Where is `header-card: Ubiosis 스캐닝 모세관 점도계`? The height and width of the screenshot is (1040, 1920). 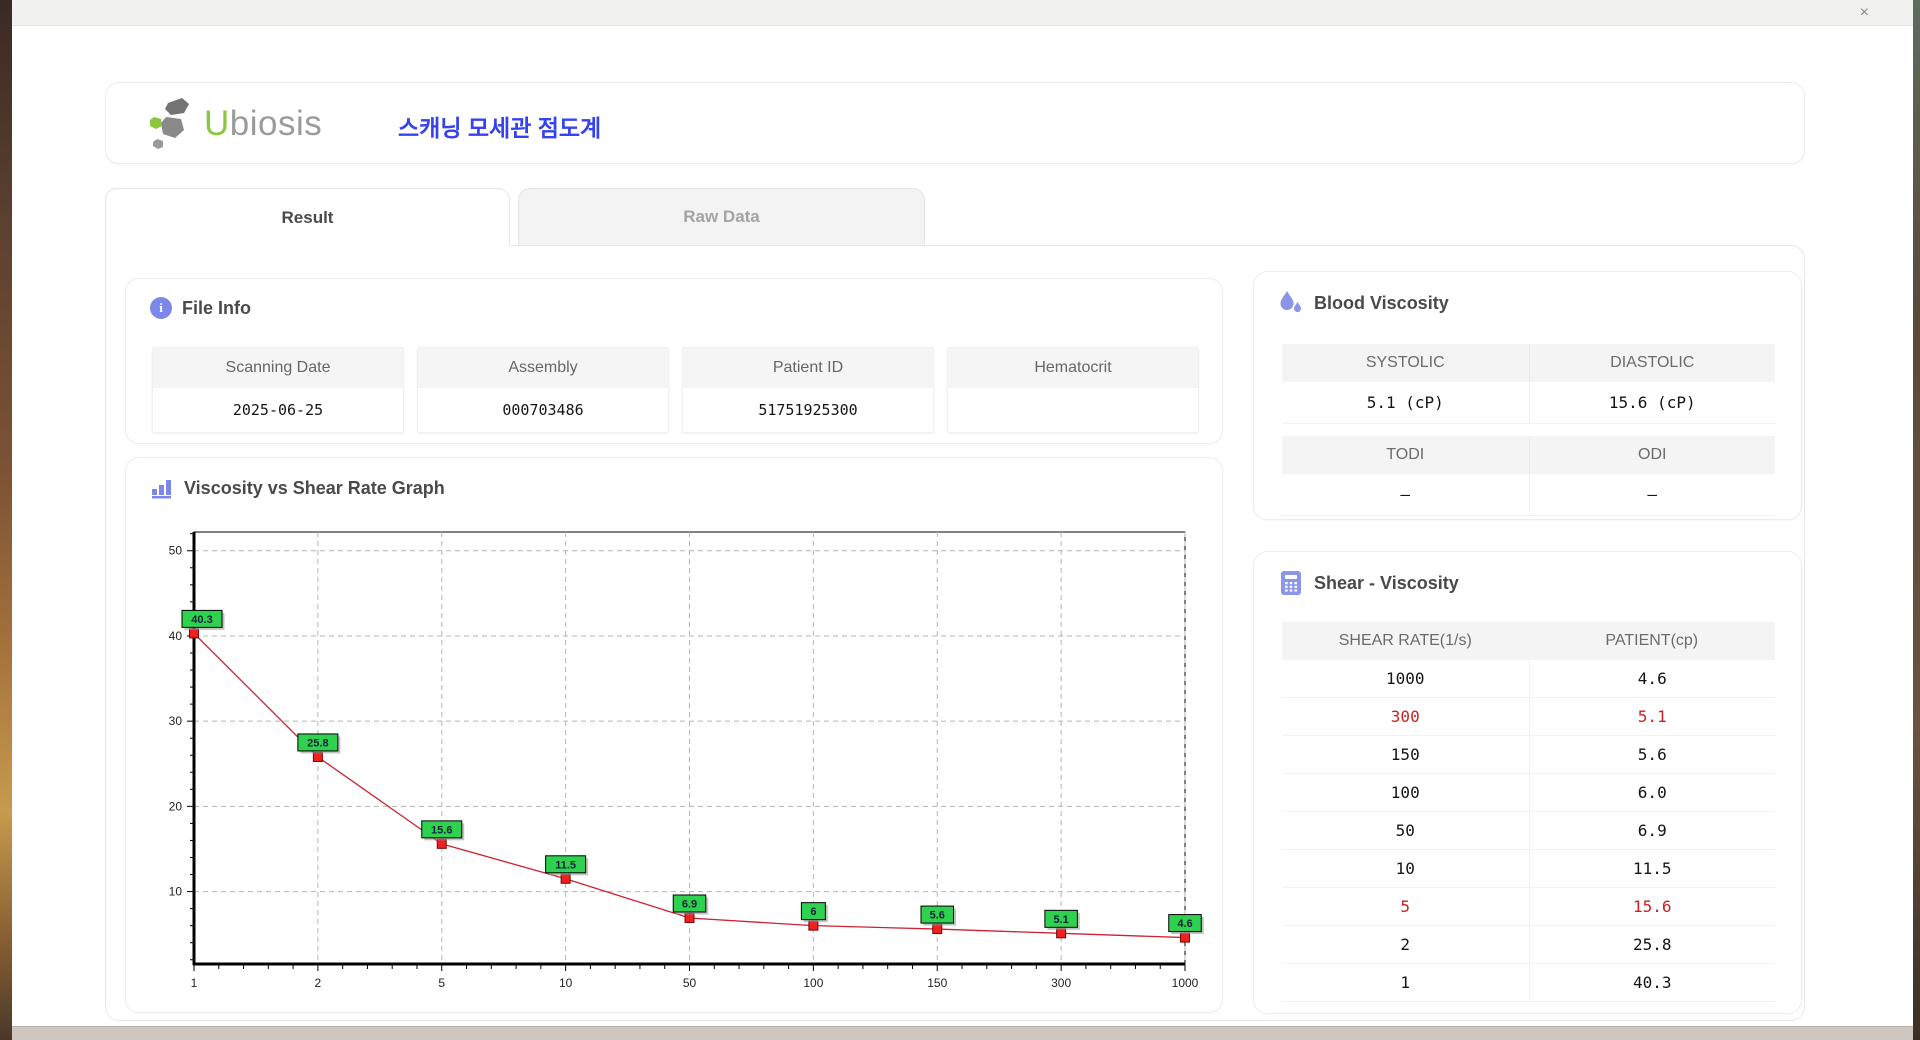 header-card: Ubiosis 스캐닝 모세관 점도계 is located at coordinates (955, 123).